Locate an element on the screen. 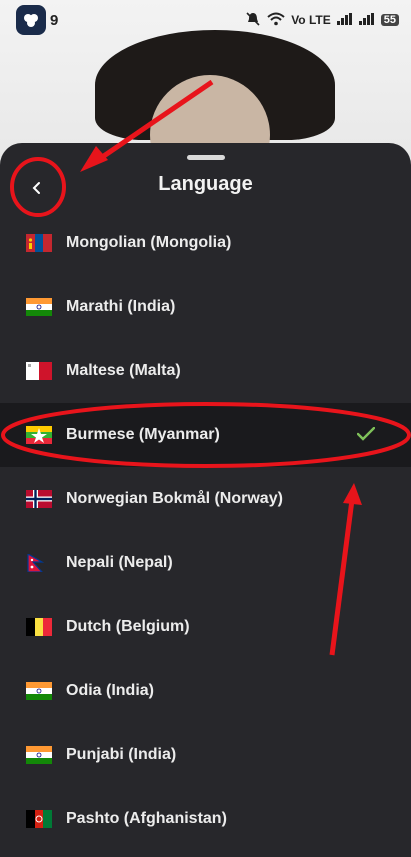 The image size is (411, 857). language-label: Nepali (Nepal) is located at coordinates (119, 562).